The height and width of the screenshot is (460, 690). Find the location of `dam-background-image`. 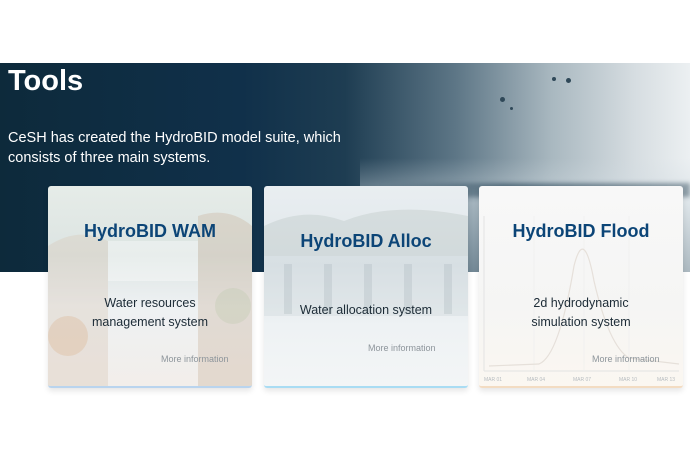

dam-background-image is located at coordinates (366, 262).